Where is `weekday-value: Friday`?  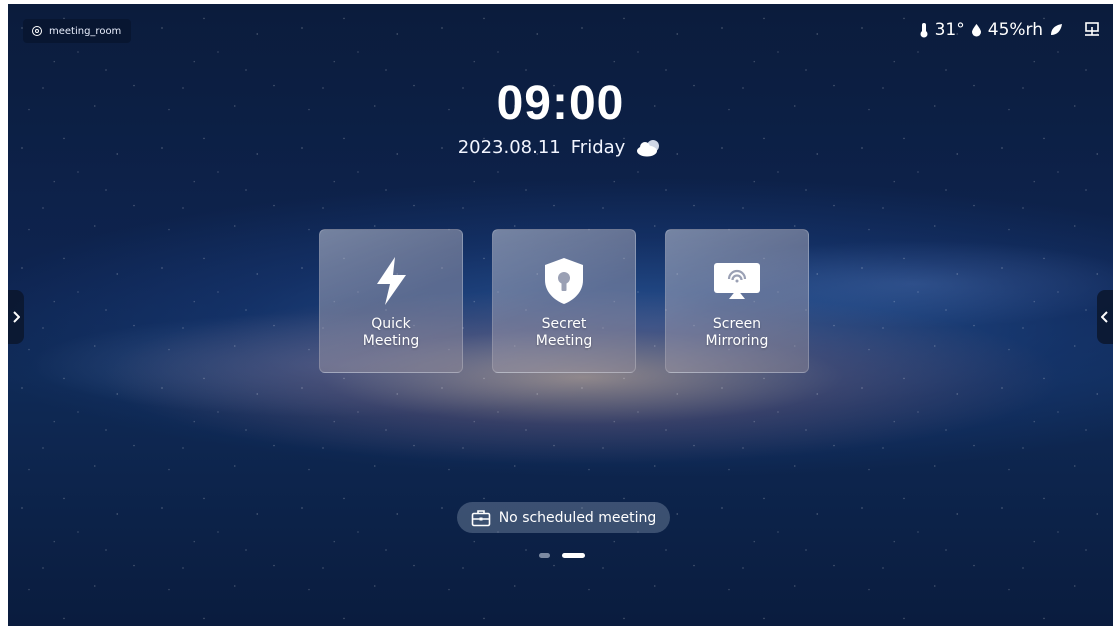 weekday-value: Friday is located at coordinates (598, 147).